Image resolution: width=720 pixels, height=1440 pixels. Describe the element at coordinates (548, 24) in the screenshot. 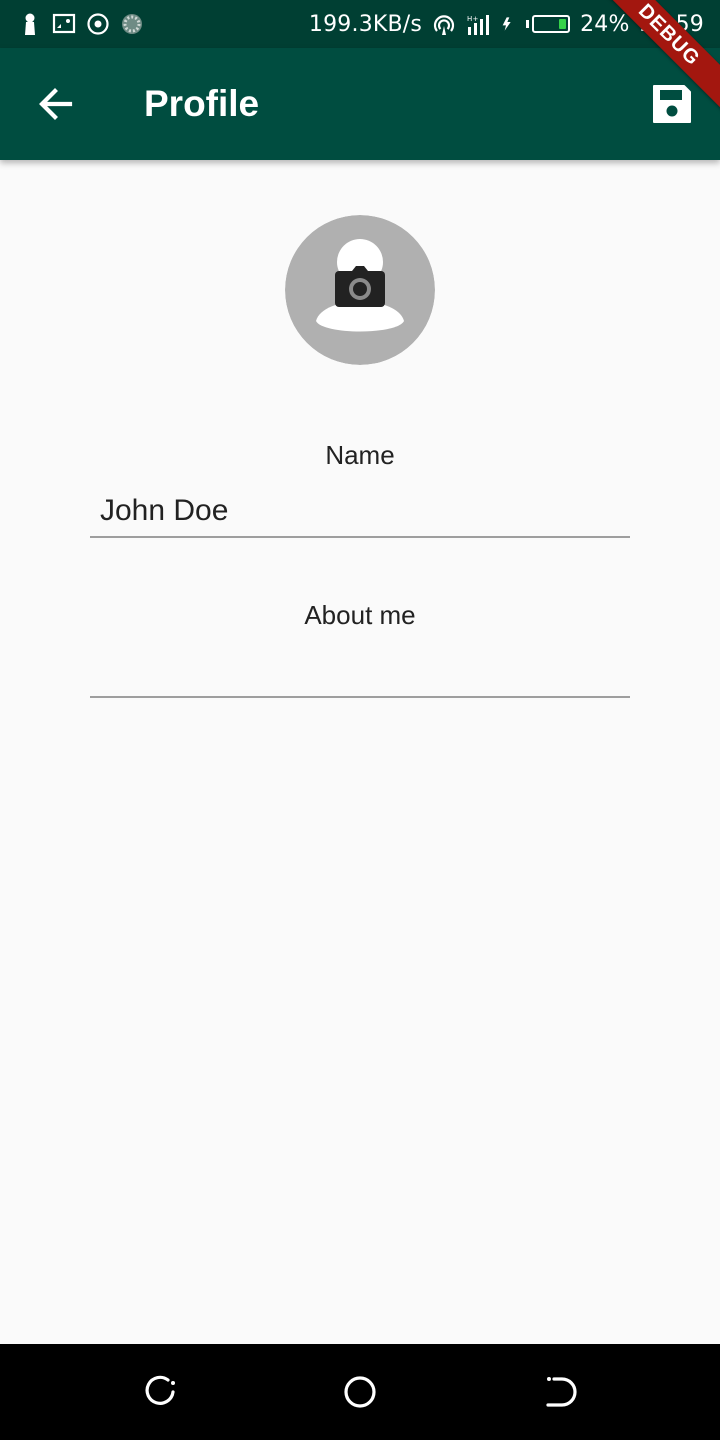

I see `battery-icon` at that location.